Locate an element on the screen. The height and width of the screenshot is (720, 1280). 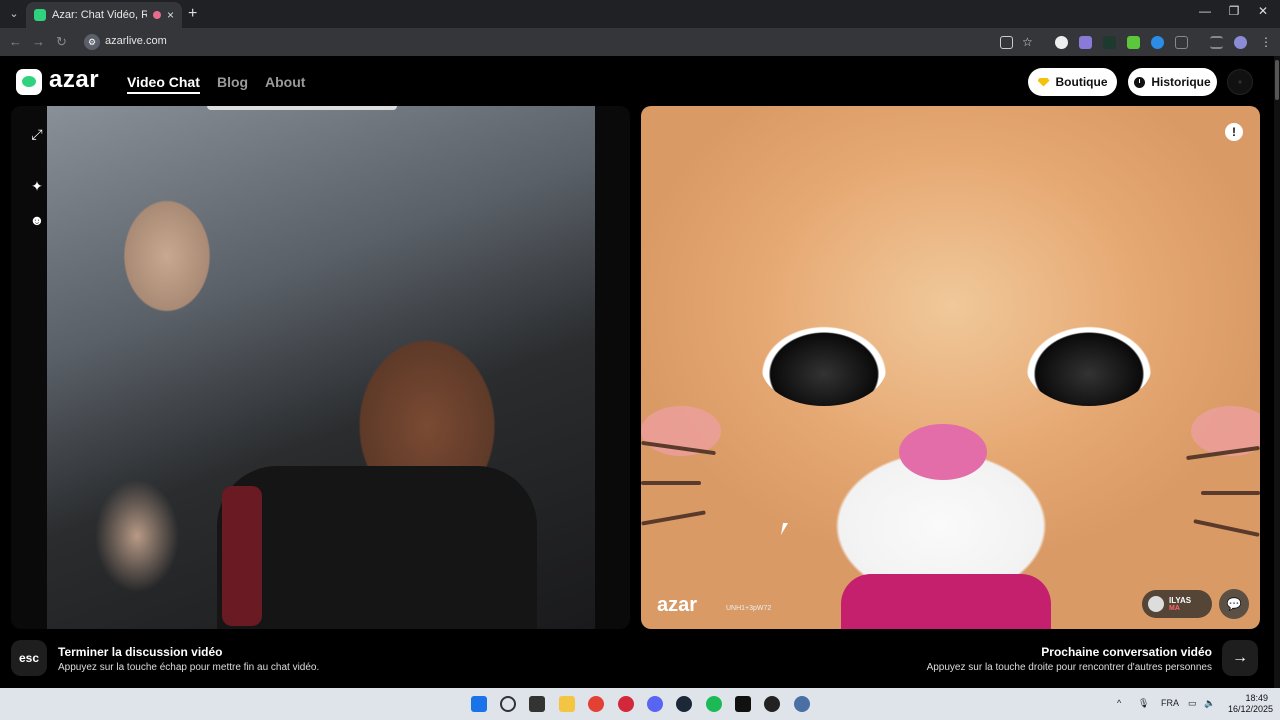
recording-indicator-icon is located at coordinates (156, 15).